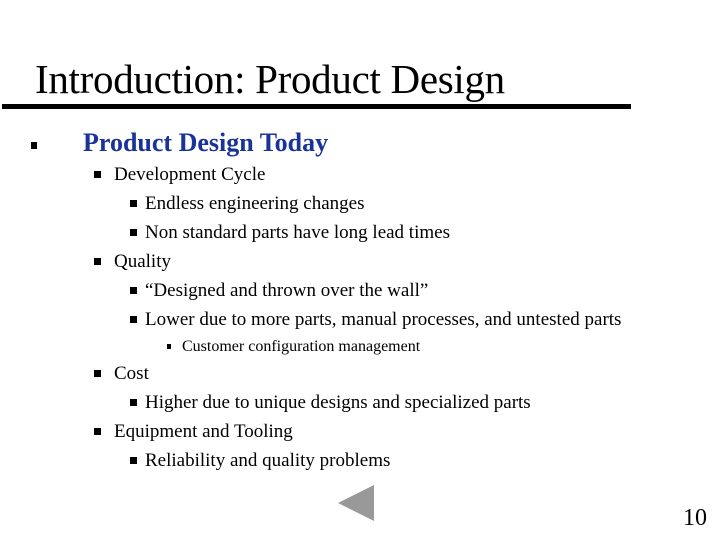 This screenshot has height=540, width=720. Describe the element at coordinates (255, 203) in the screenshot. I see `list-item: Endless engineering changes` at that location.